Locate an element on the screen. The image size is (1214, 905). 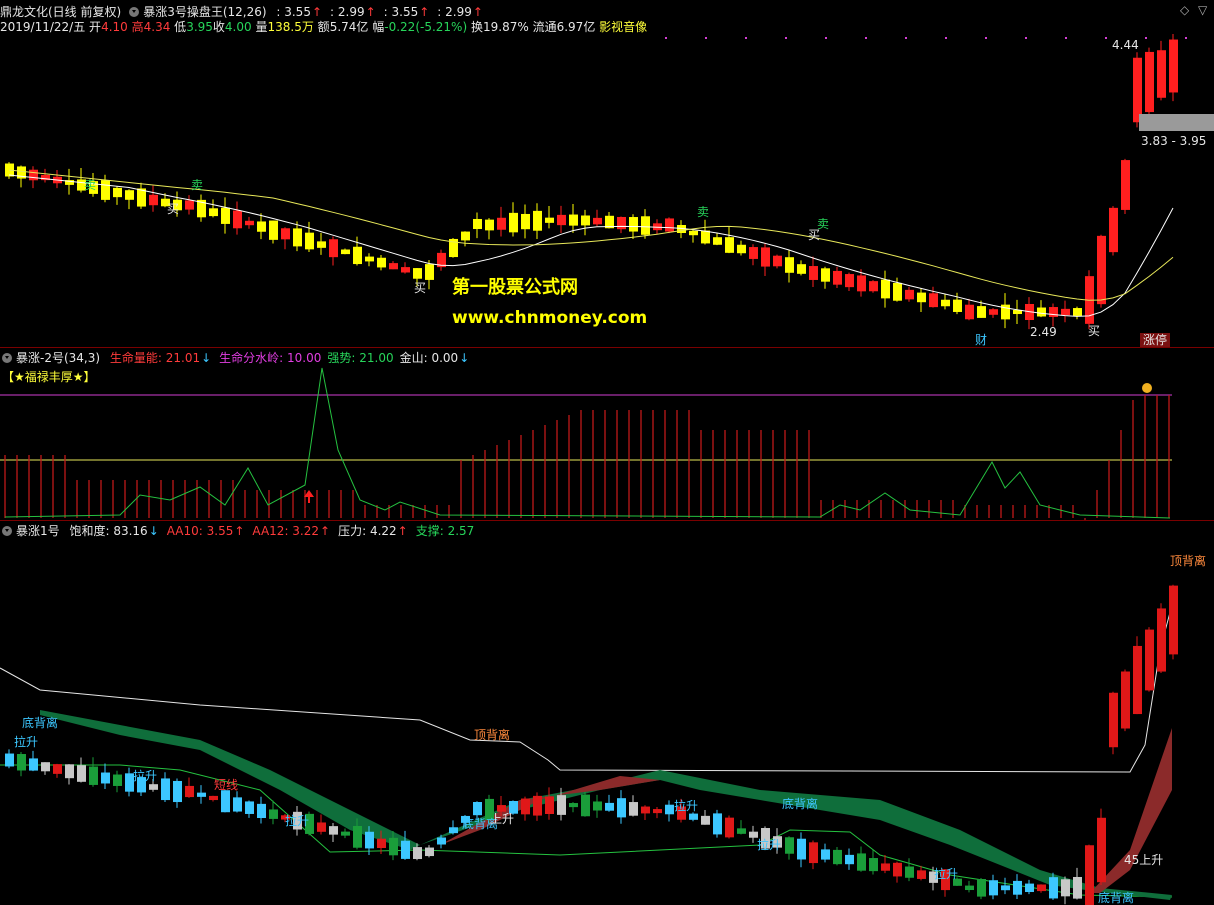
annotation-short-term: 短线 is located at coordinates (226, 785).